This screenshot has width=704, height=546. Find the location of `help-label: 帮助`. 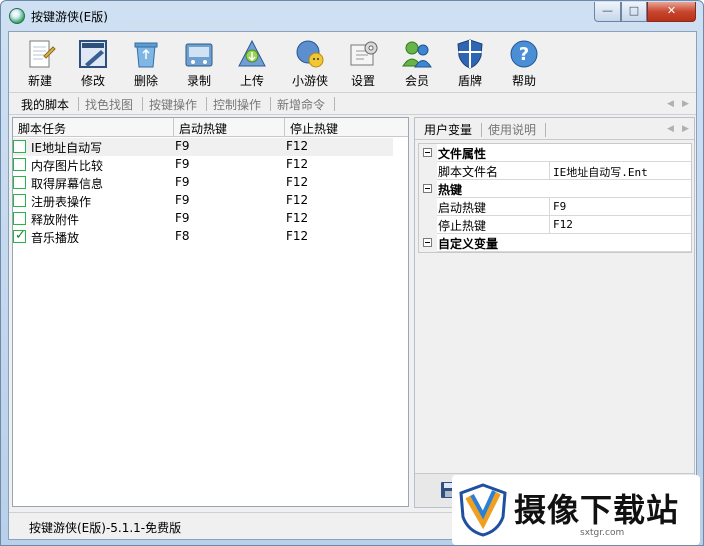

help-label: 帮助 is located at coordinates (523, 81).